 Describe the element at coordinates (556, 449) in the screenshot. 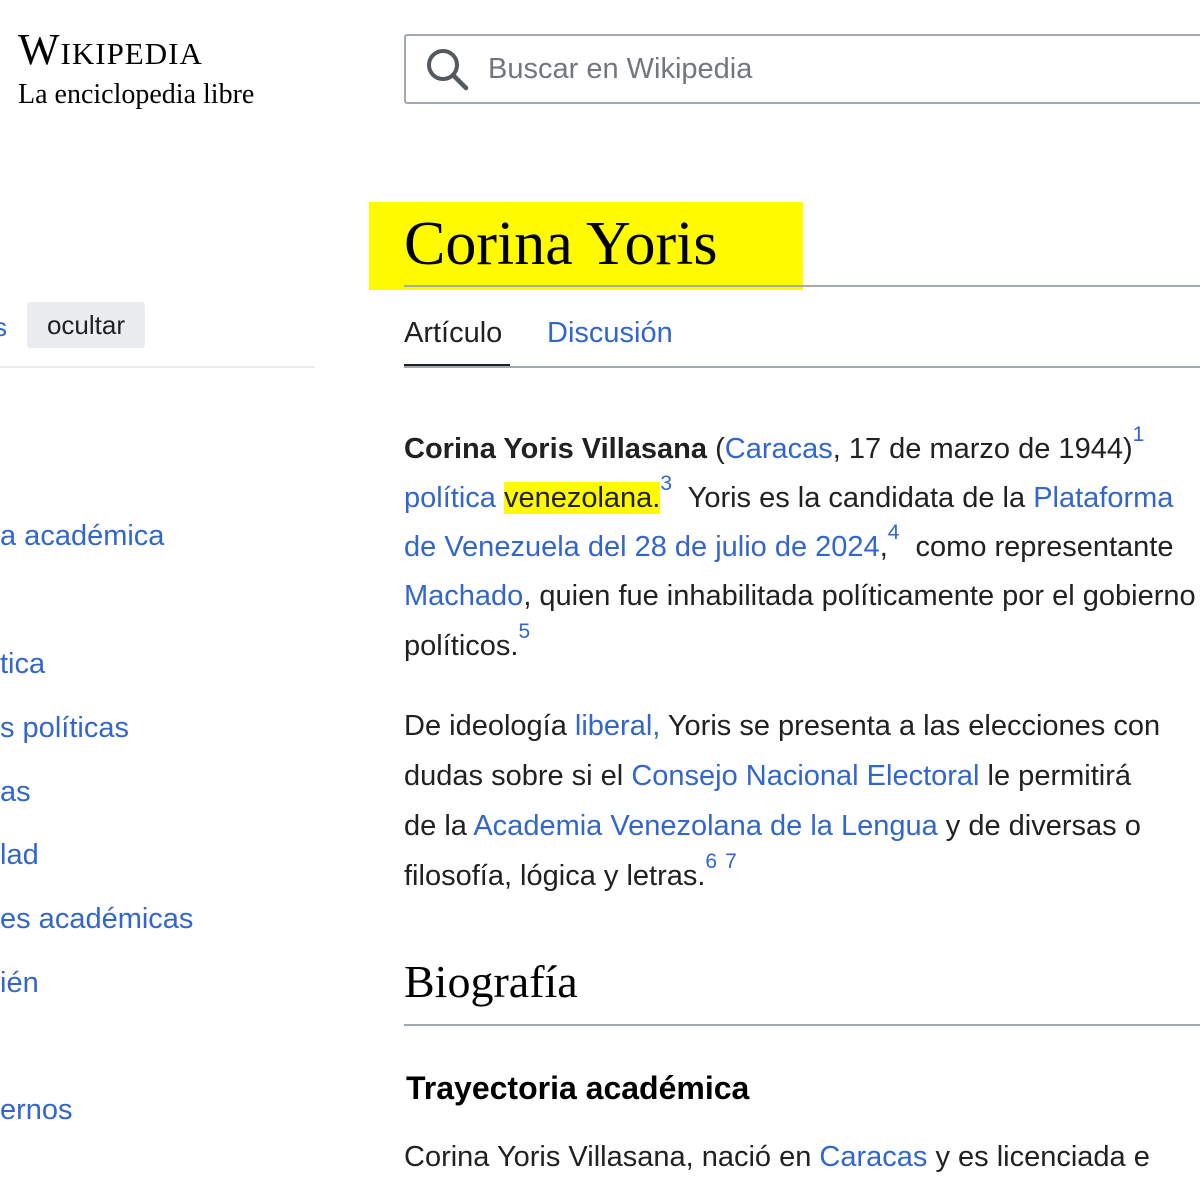

I see `subject-name: Corina Yoris Villasana` at that location.